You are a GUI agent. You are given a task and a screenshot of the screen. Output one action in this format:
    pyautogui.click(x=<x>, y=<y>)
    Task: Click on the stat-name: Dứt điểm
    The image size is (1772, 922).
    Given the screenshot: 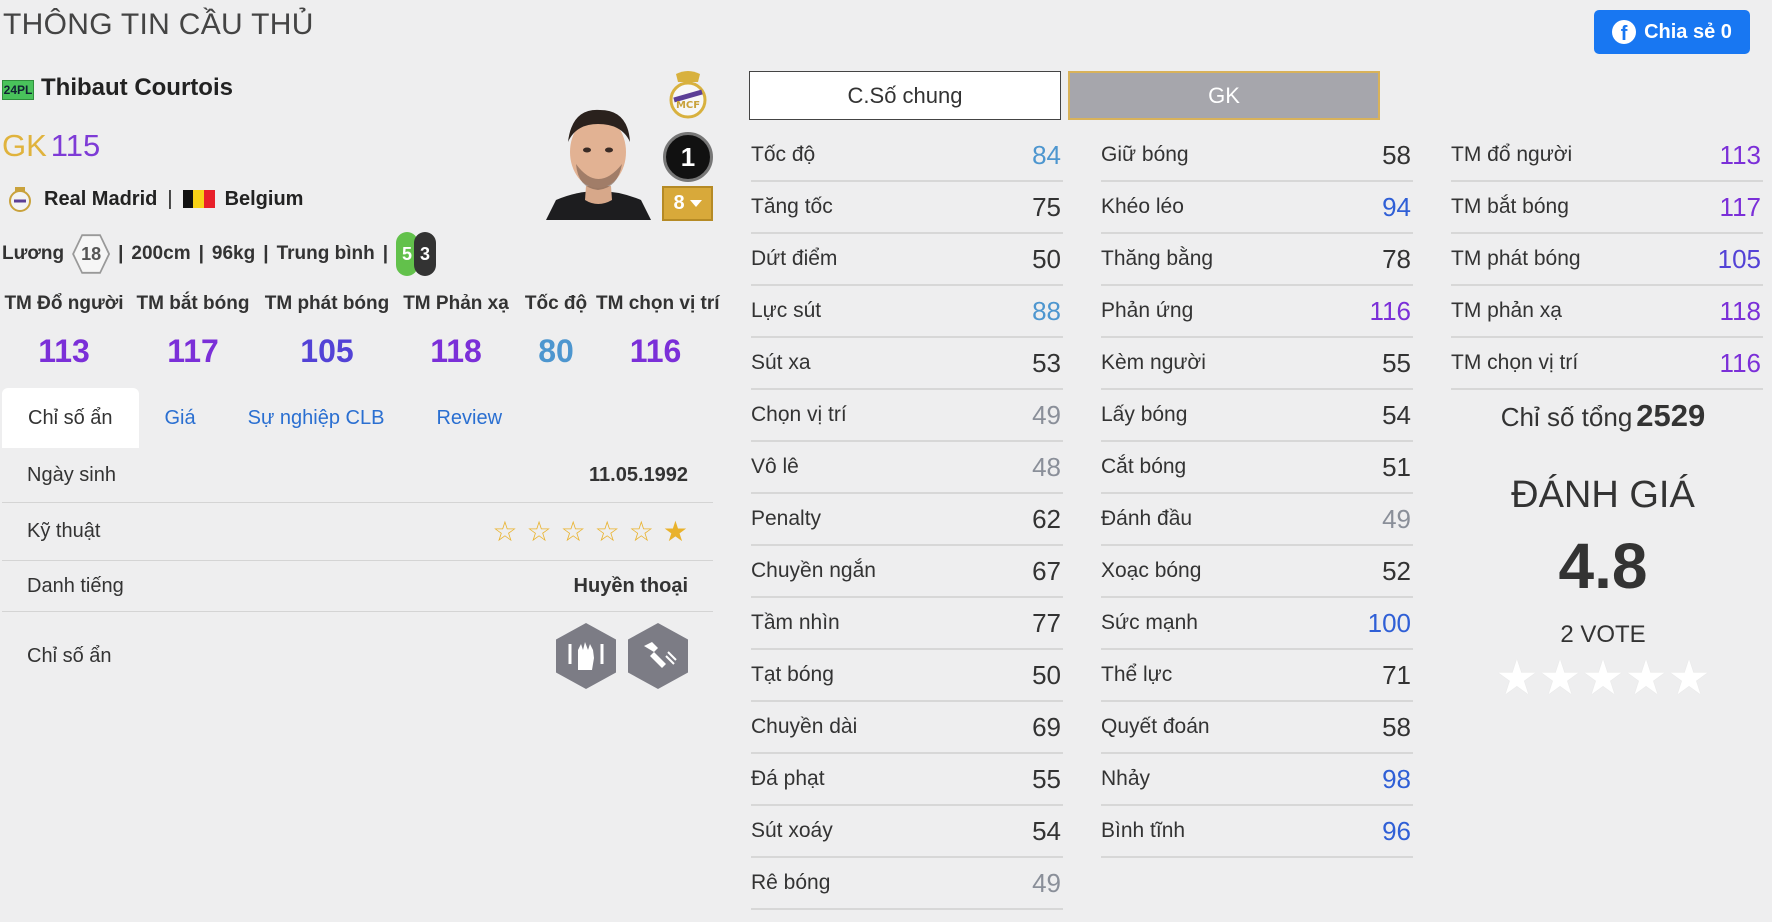 What is the action you would take?
    pyautogui.click(x=794, y=258)
    